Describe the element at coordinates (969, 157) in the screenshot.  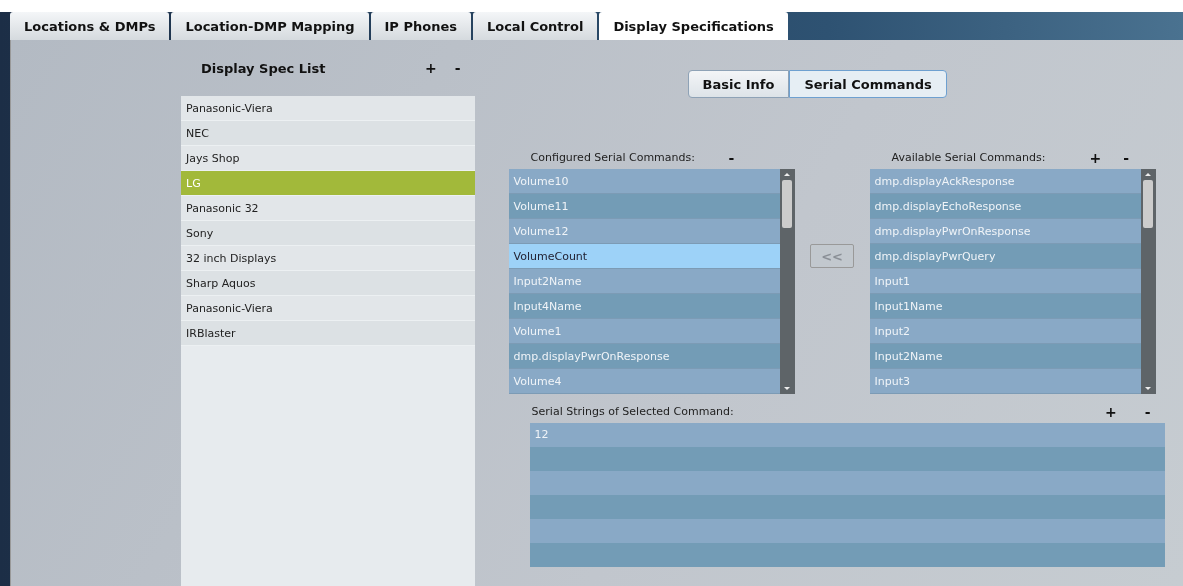
I see `list-title: Available Serial Commands:` at that location.